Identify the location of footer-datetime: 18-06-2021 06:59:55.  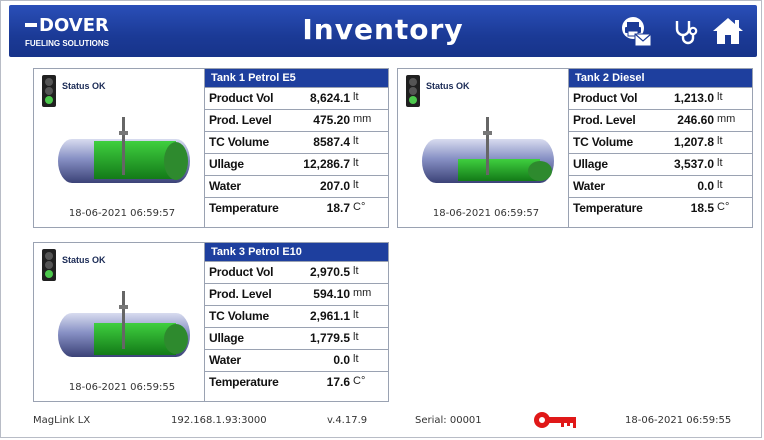
(678, 420).